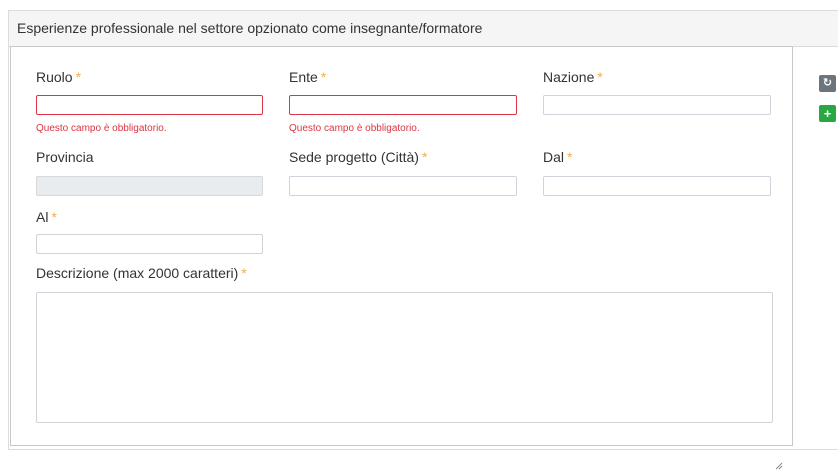 This screenshot has width=838, height=470. Describe the element at coordinates (657, 186) in the screenshot. I see `dal-input` at that location.